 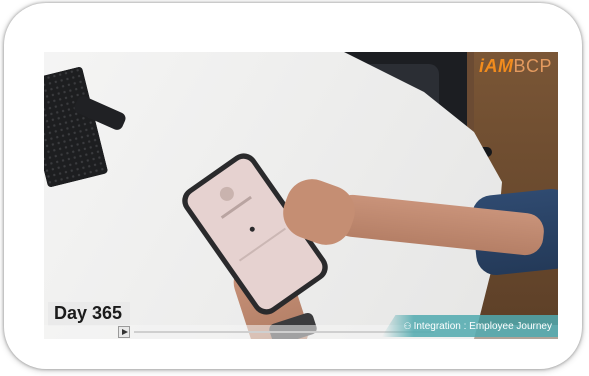 I want to click on play-icon, so click(x=124, y=332).